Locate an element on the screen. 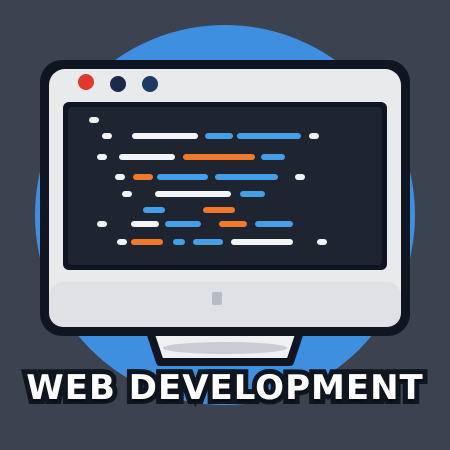  maximize-dot-icon is located at coordinates (150, 84).